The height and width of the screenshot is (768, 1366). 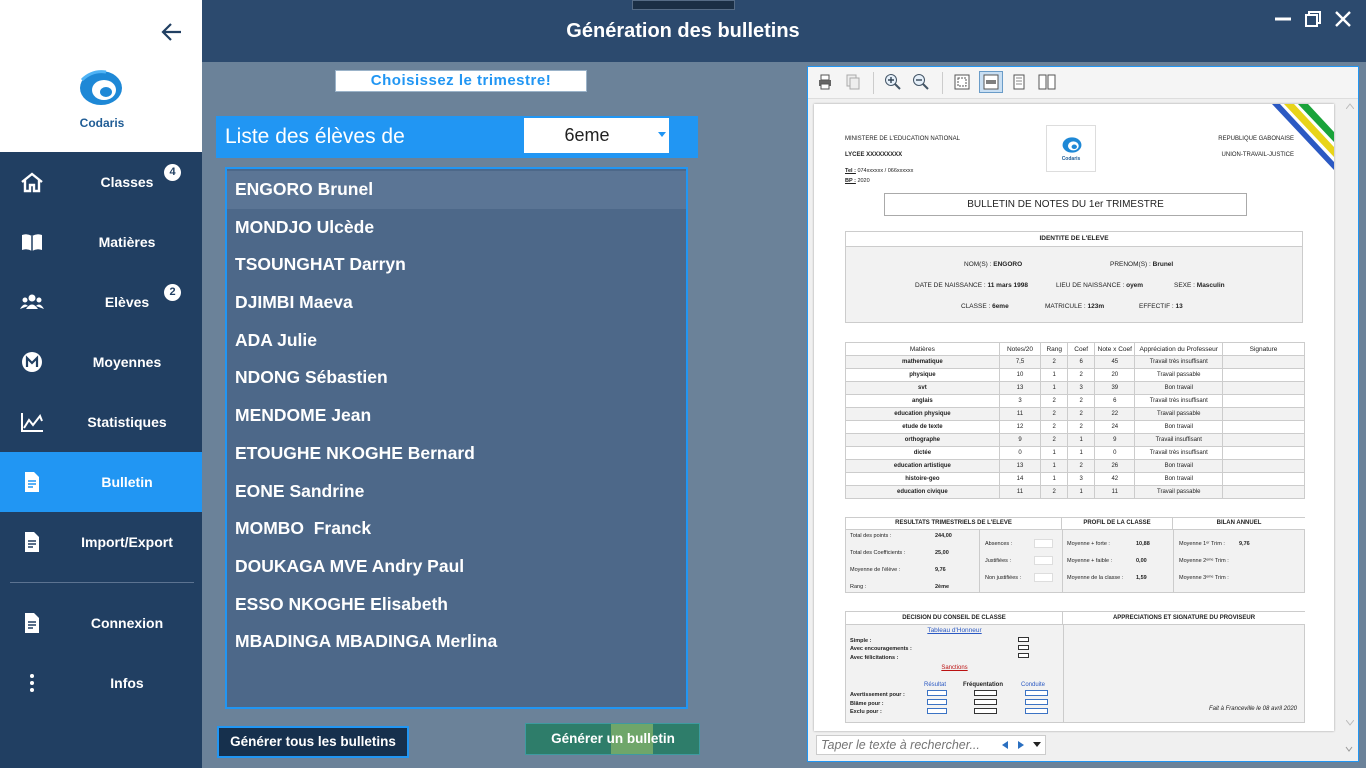 I want to click on list-item: EONE Sandrine, so click(x=456, y=492).